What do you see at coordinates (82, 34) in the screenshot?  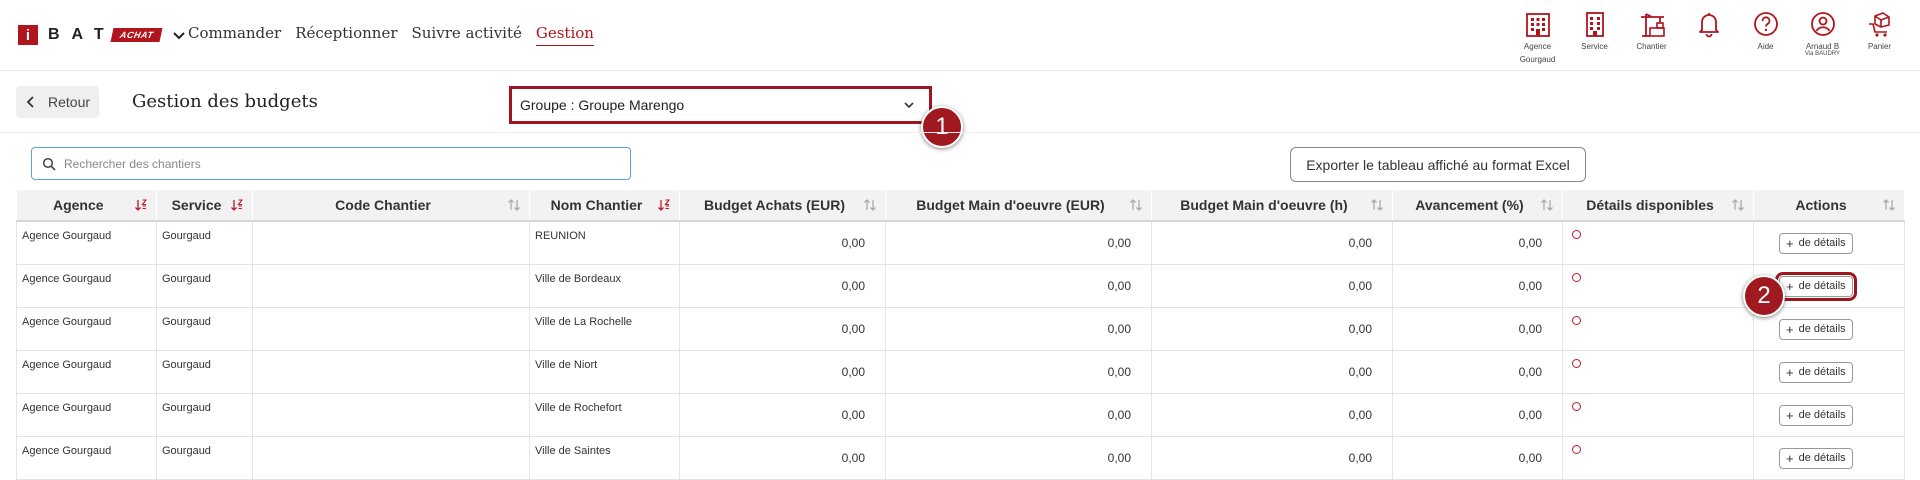 I see `logo-letters: BAT` at bounding box center [82, 34].